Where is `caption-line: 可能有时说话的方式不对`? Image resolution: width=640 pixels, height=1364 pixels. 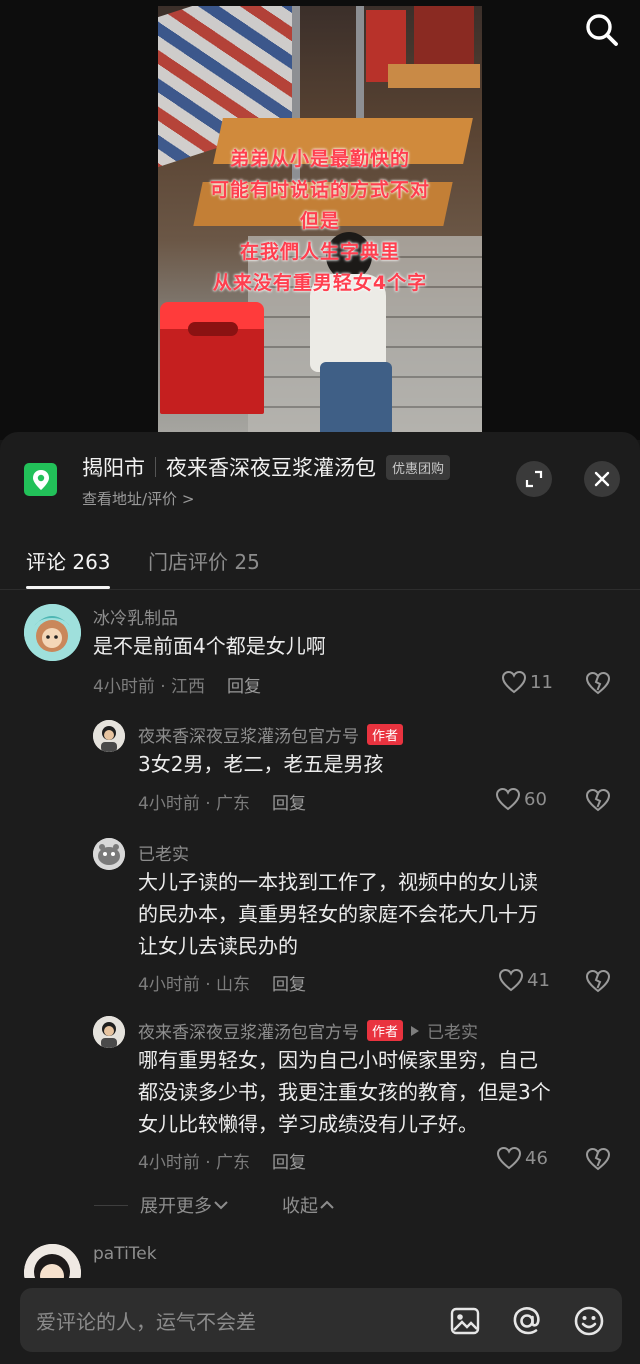
caption-line: 可能有时说话的方式不对 is located at coordinates (319, 190).